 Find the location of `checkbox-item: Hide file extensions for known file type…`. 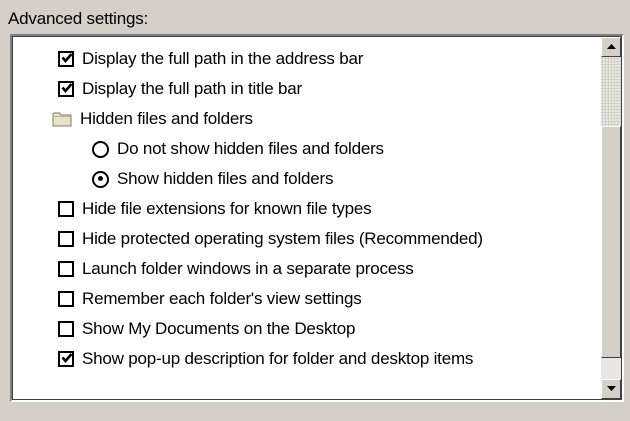

checkbox-item: Hide file extensions for known file type… is located at coordinates (215, 209).